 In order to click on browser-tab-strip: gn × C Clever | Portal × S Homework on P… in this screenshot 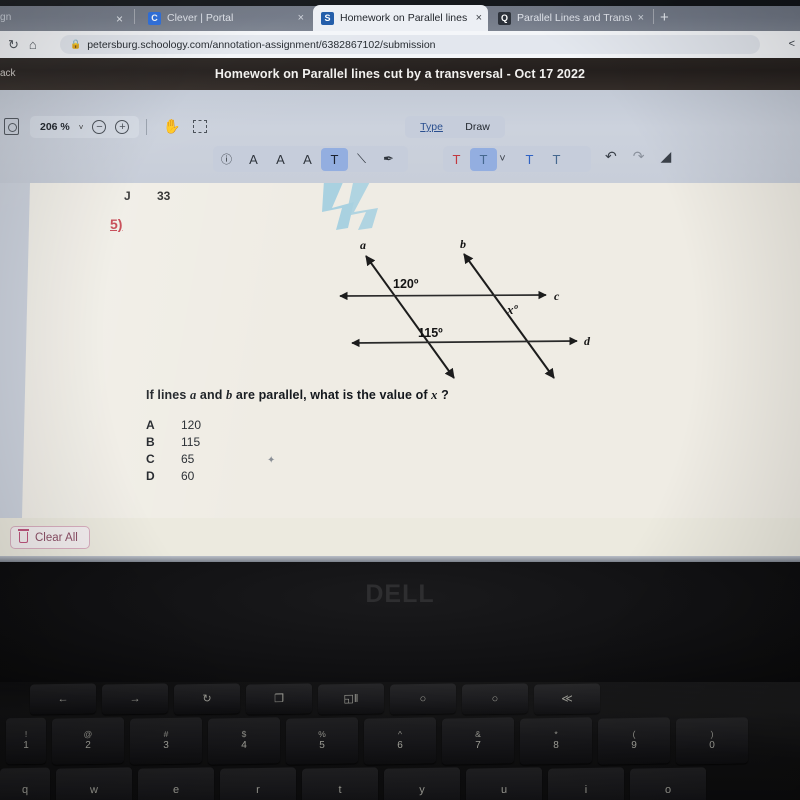, I will do `click(400, 15)`.